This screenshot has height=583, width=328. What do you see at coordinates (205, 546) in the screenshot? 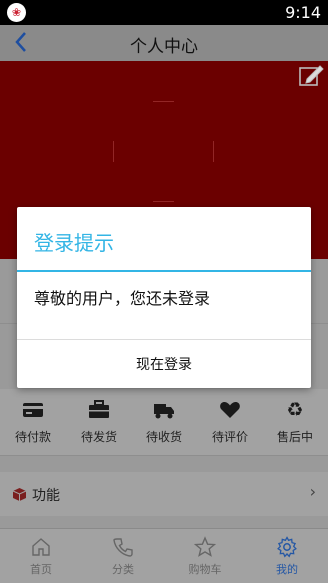
I see `star-icon` at bounding box center [205, 546].